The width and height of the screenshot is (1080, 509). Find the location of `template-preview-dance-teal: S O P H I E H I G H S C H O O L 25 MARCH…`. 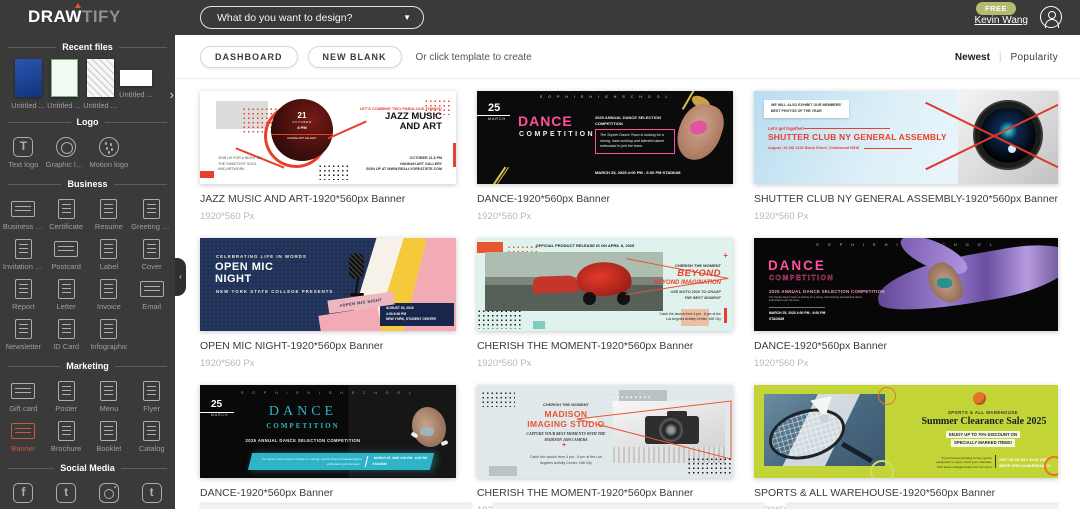

template-preview-dance-teal: S O P H I E H I G H S C H O O L 25 MARCH… is located at coordinates (328, 431).